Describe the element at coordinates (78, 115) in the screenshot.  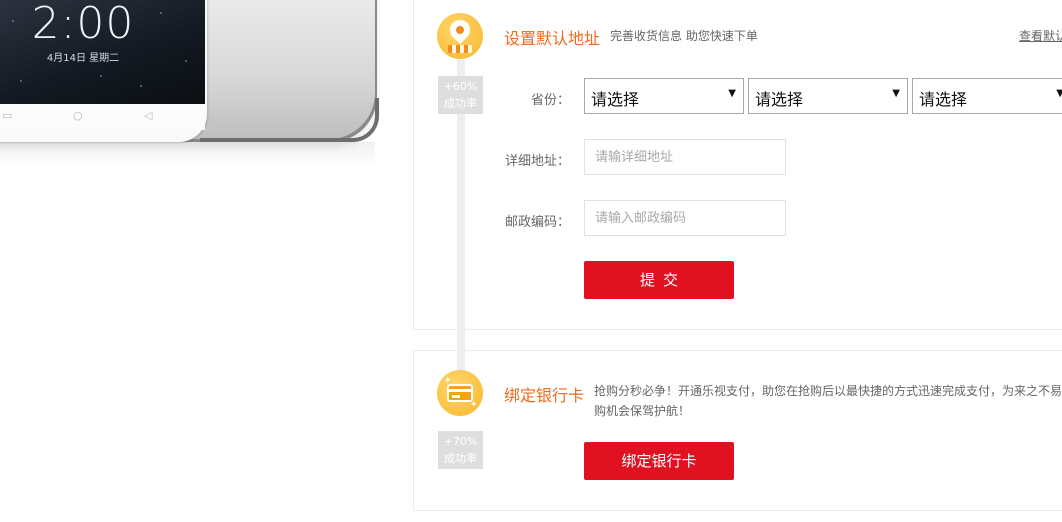
I see `home-key-icon: ○` at that location.